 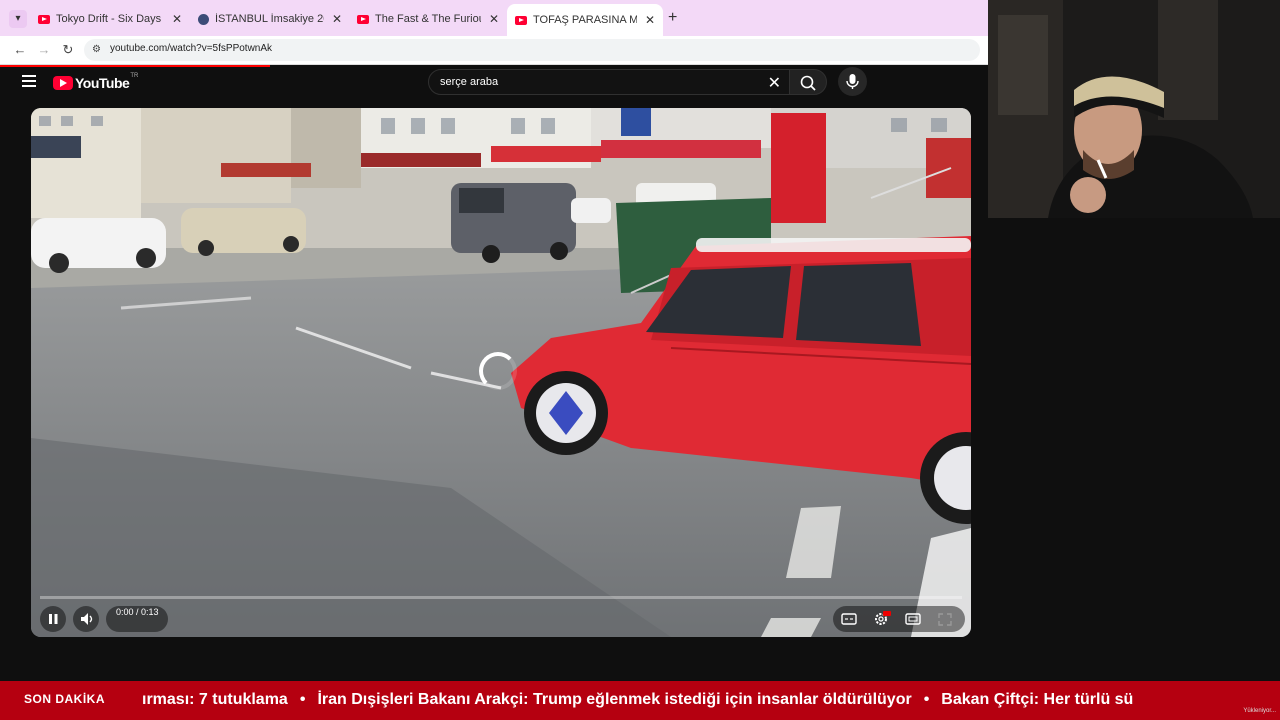 I want to click on search-input: serçe araba ✕, so click(x=609, y=82).